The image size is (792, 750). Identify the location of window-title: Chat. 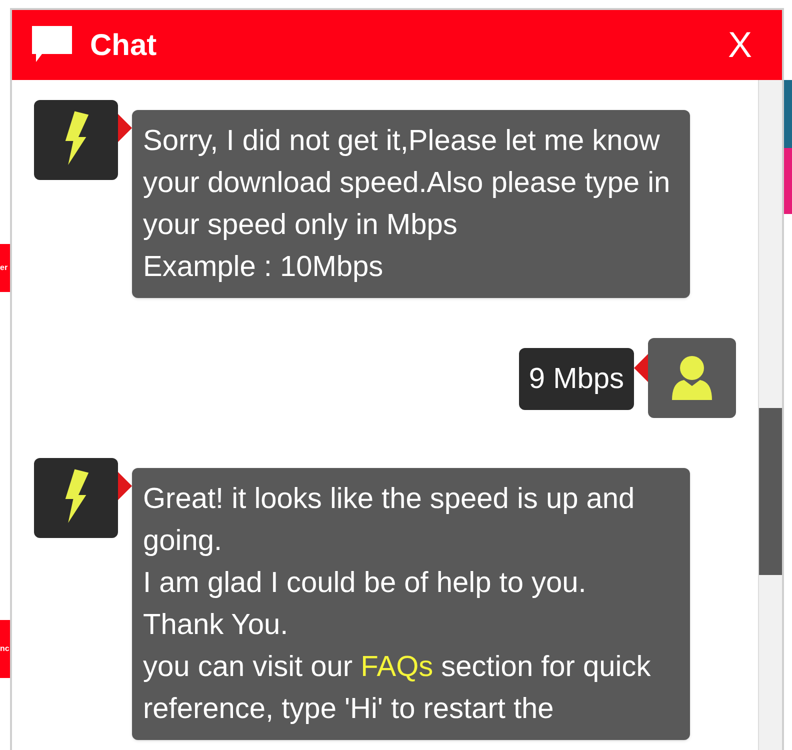
(123, 46).